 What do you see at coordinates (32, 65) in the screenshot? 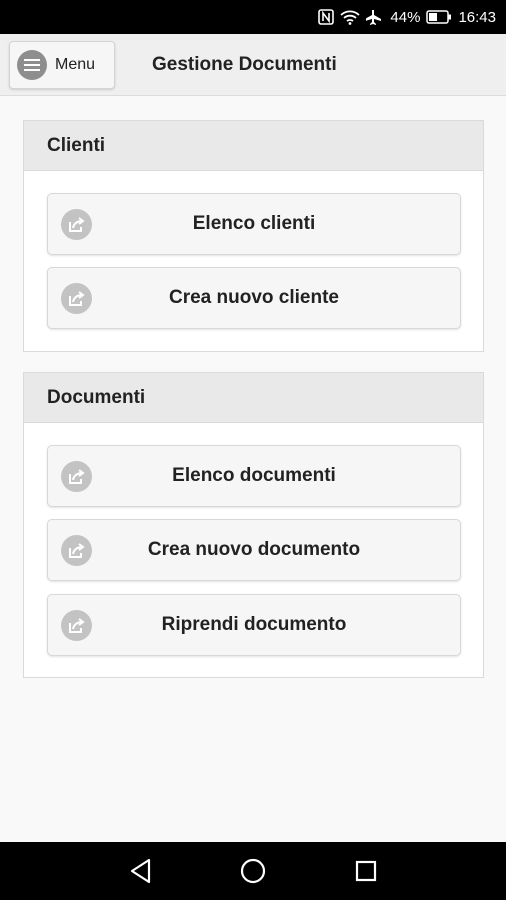
I see `hamburger-icon` at bounding box center [32, 65].